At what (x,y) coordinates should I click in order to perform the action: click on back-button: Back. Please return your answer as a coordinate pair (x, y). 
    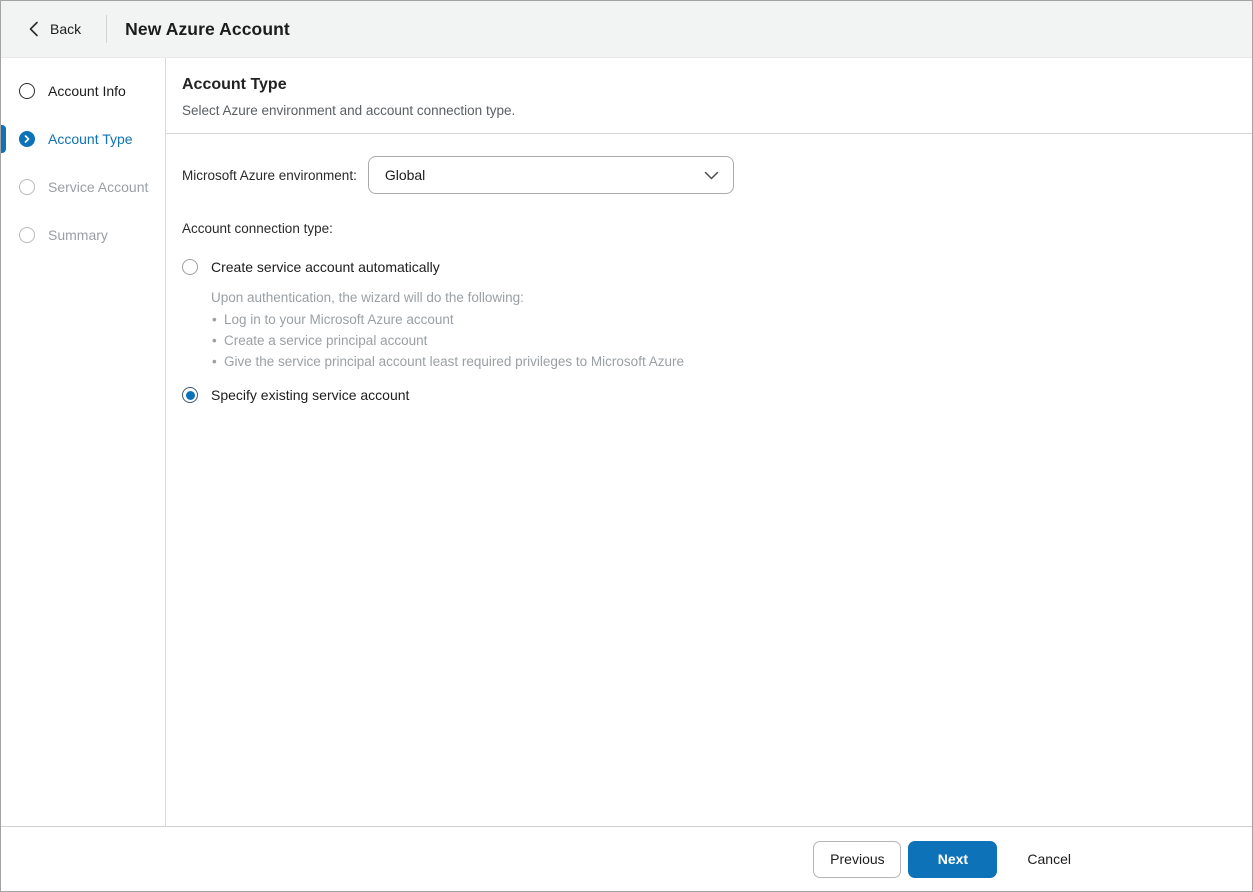
    Looking at the image, I should click on (55, 29).